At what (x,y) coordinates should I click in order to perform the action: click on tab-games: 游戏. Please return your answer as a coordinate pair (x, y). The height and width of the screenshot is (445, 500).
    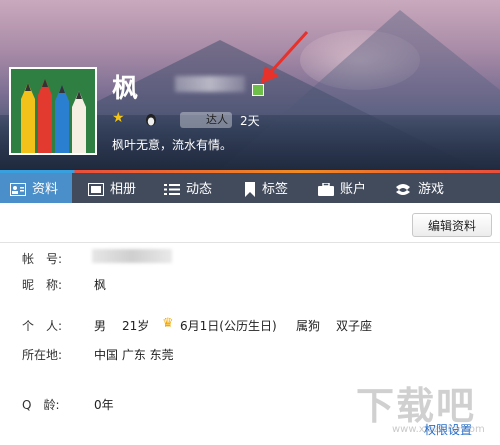
    Looking at the image, I should click on (419, 189).